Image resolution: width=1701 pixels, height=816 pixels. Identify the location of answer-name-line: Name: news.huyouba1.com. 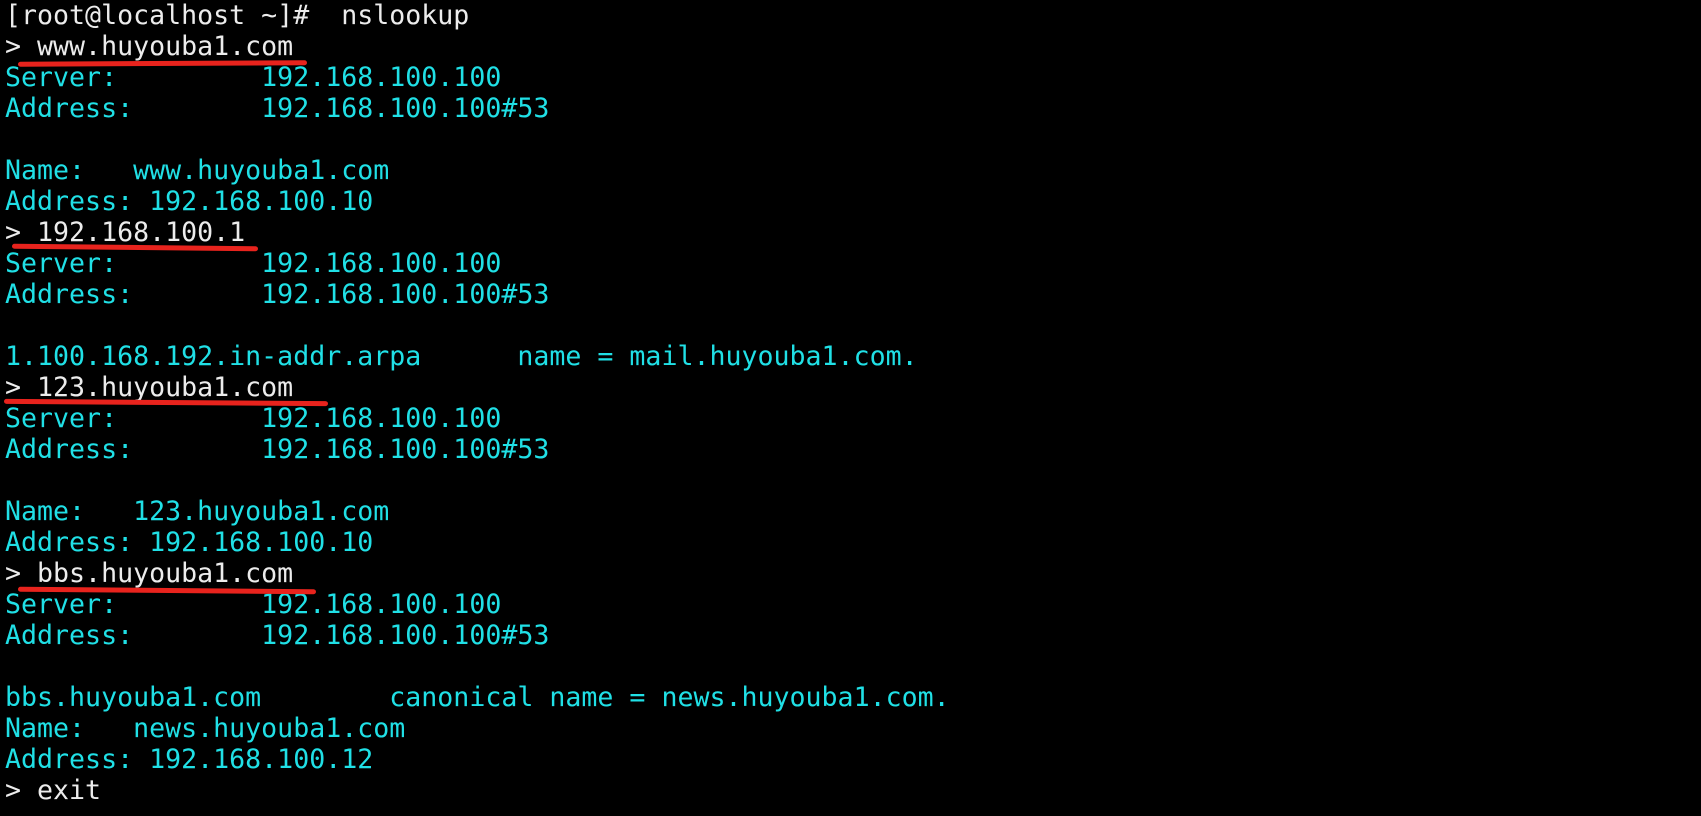
(205, 728).